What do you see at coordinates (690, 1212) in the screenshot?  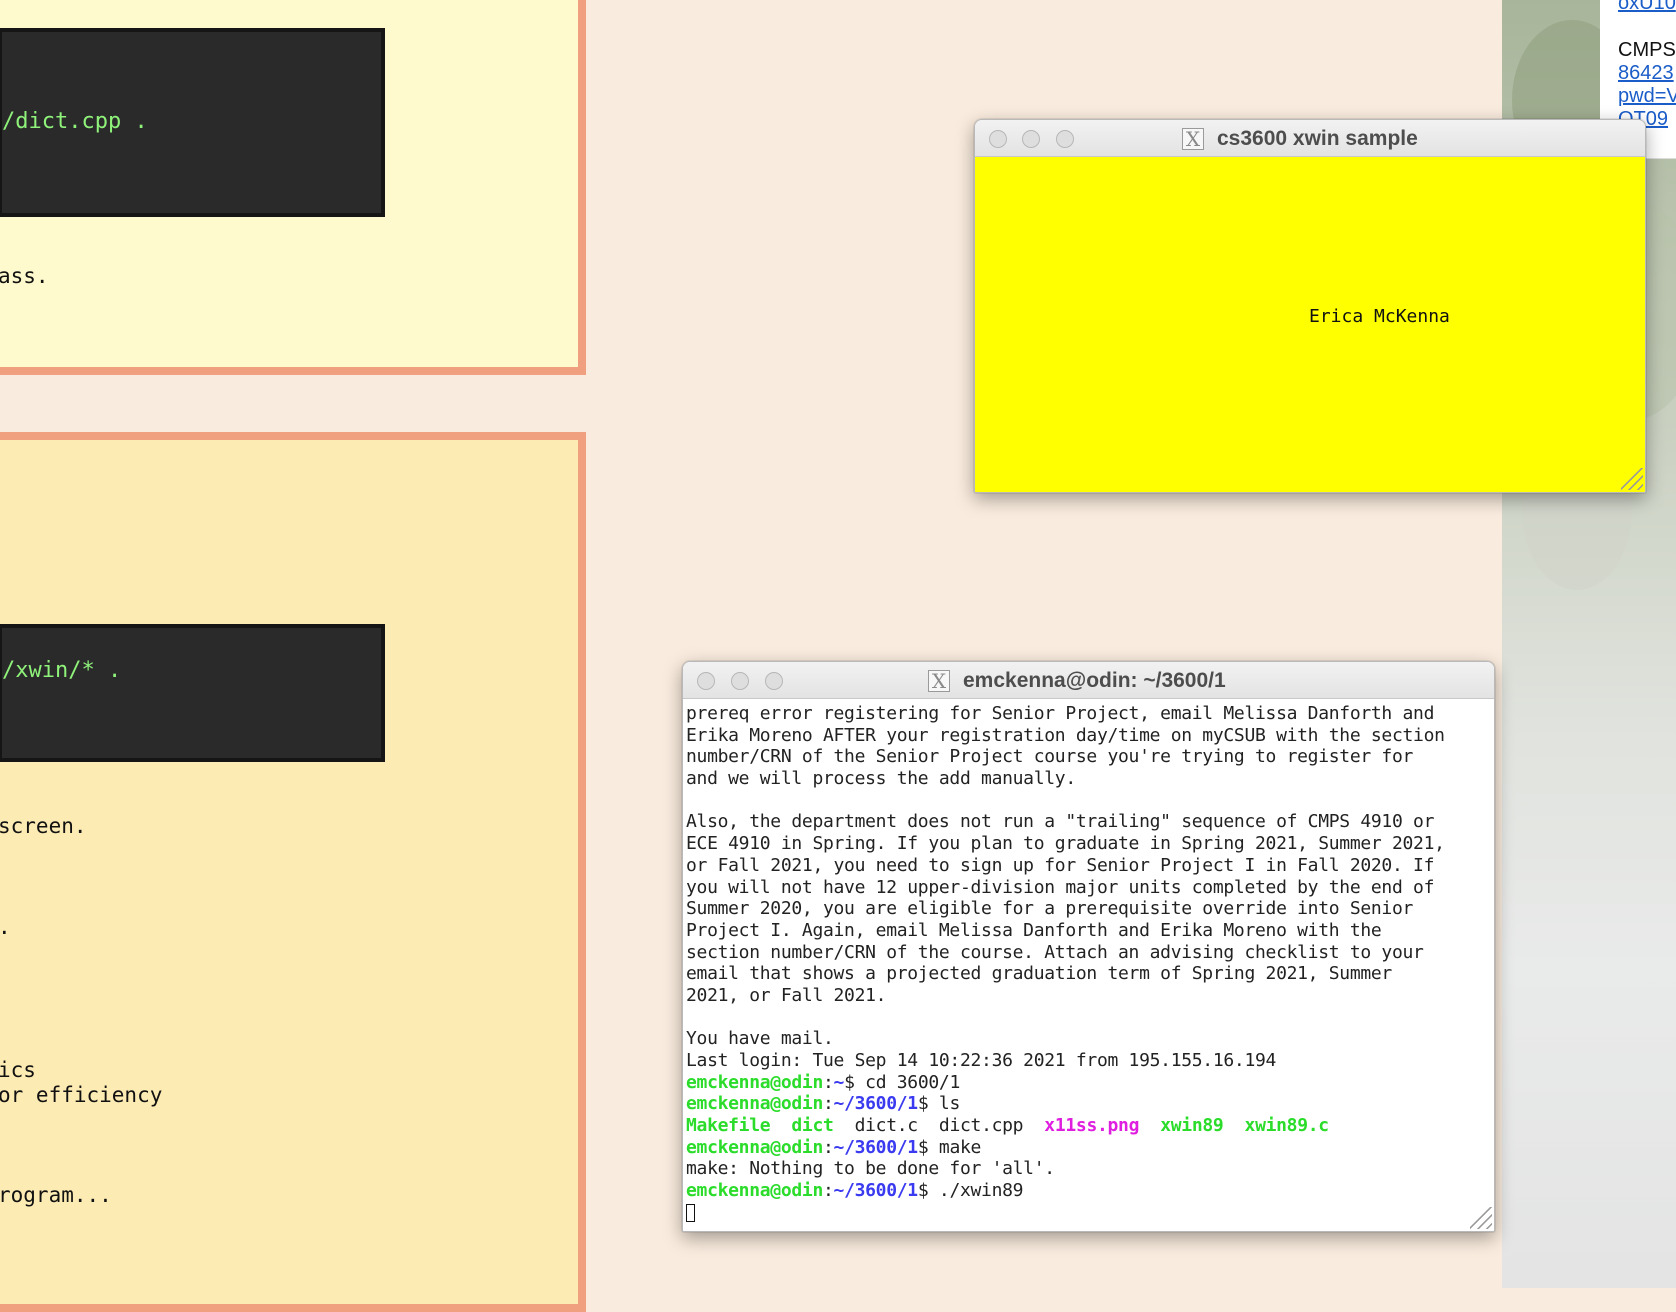 I see `terminal-cursor` at bounding box center [690, 1212].